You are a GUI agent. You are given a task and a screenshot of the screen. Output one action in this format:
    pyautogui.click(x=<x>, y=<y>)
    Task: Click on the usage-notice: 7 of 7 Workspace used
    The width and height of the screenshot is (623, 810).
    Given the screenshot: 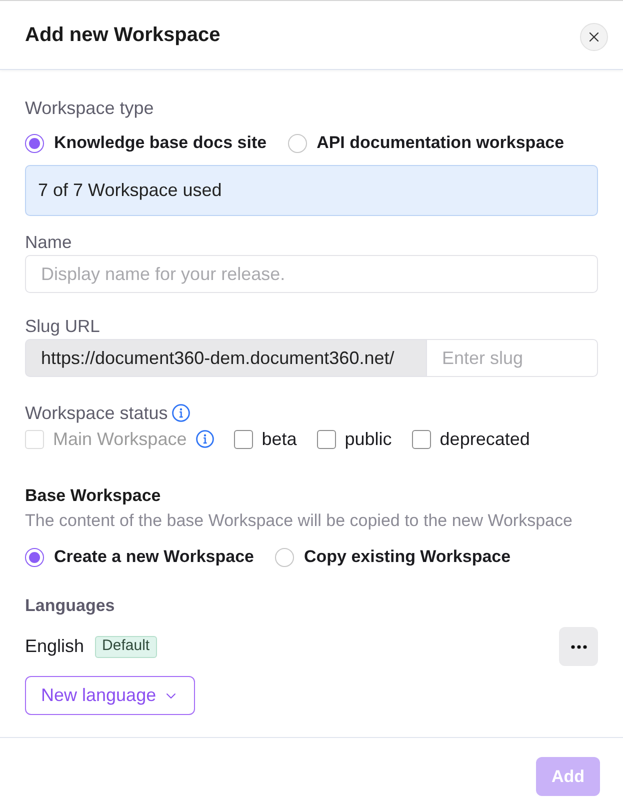 What is the action you would take?
    pyautogui.click(x=311, y=190)
    